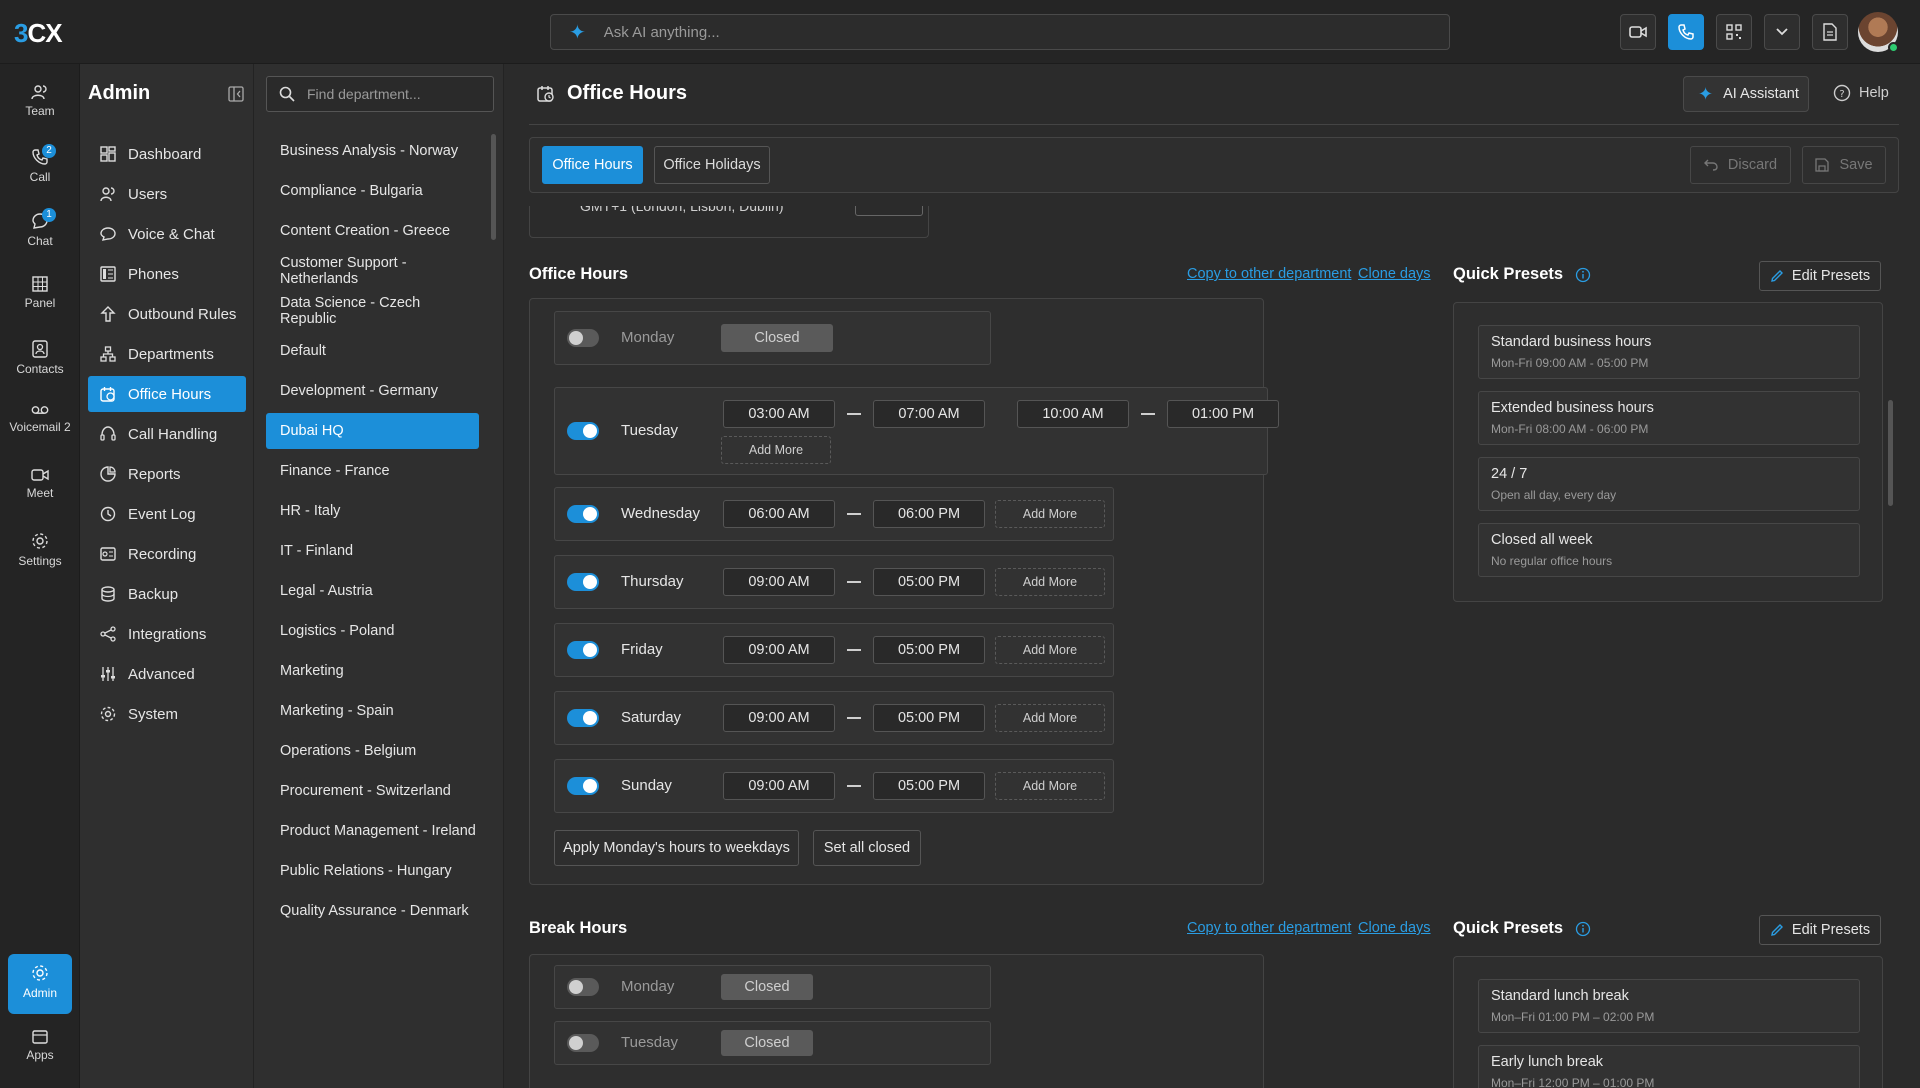  Describe the element at coordinates (167, 554) in the screenshot. I see `admin-nav-recording: Recording` at that location.